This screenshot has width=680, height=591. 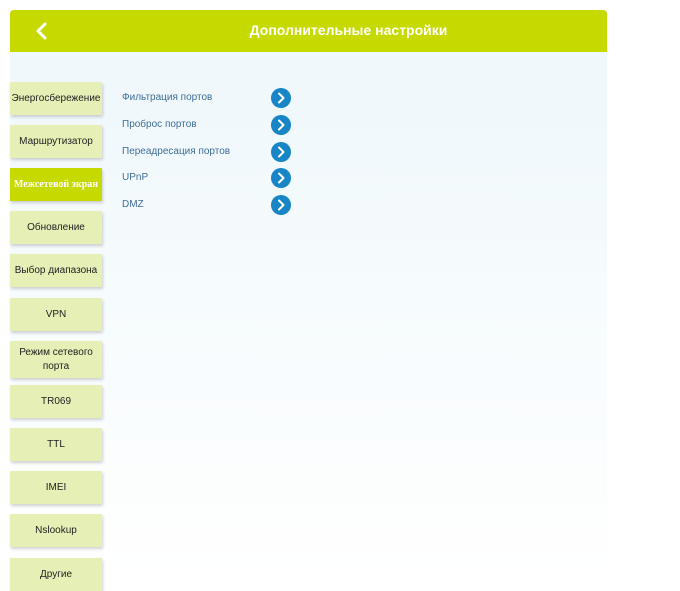 What do you see at coordinates (56, 487) in the screenshot?
I see `sidebar-item-imei: IMEI` at bounding box center [56, 487].